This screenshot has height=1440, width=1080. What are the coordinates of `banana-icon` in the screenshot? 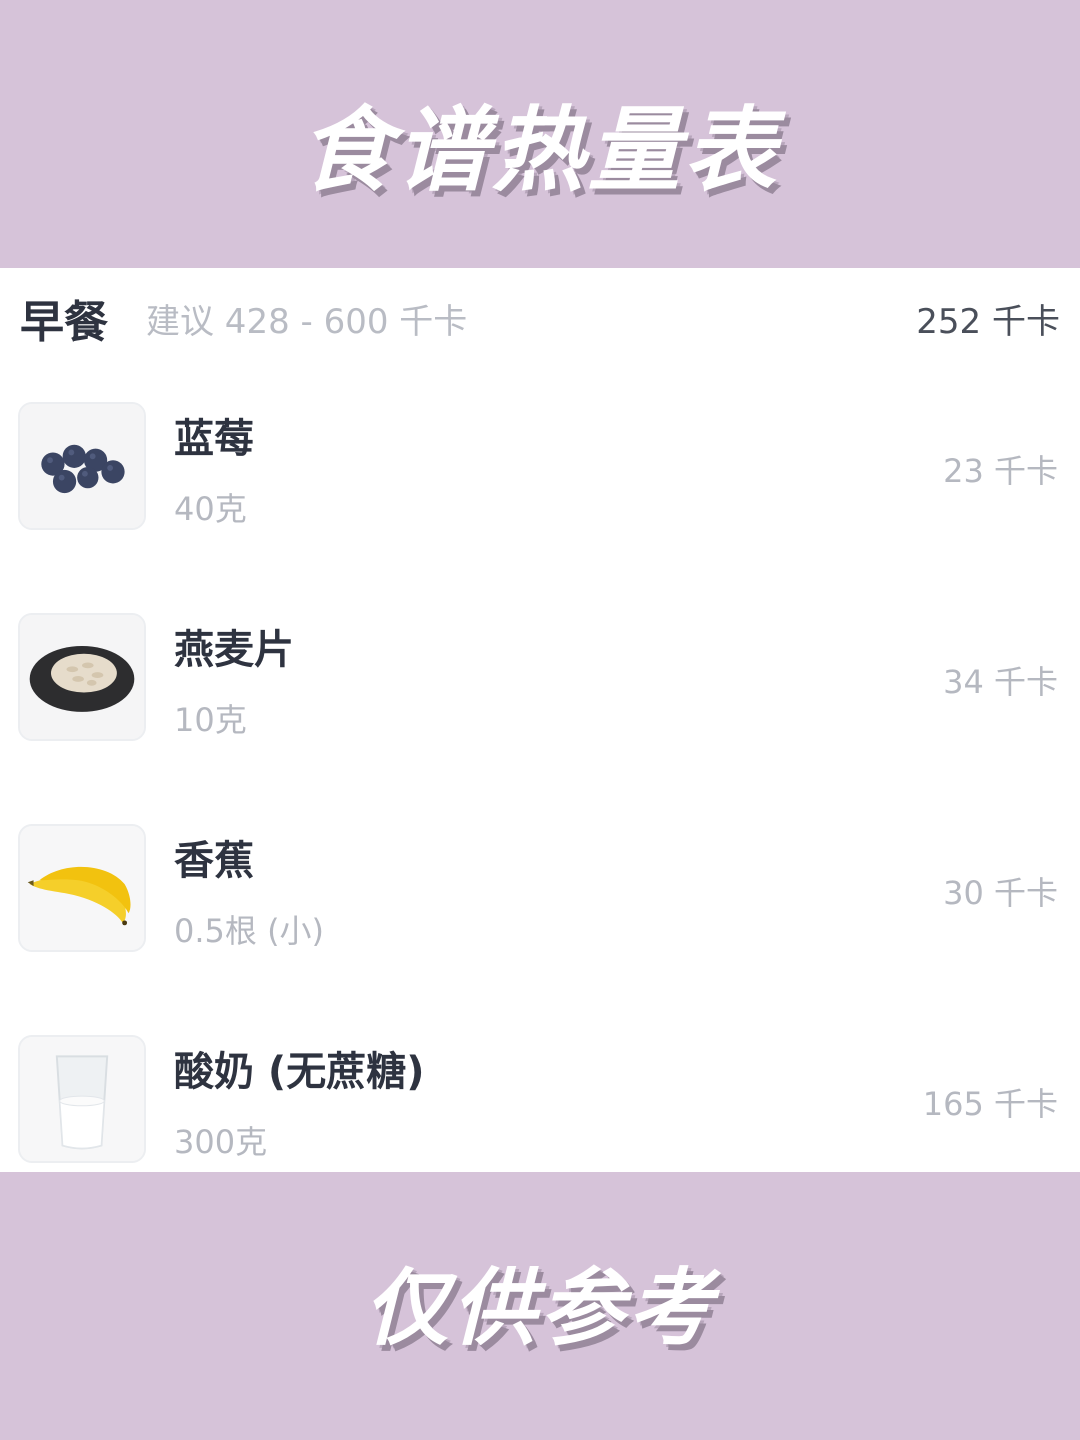 It's located at (82, 888).